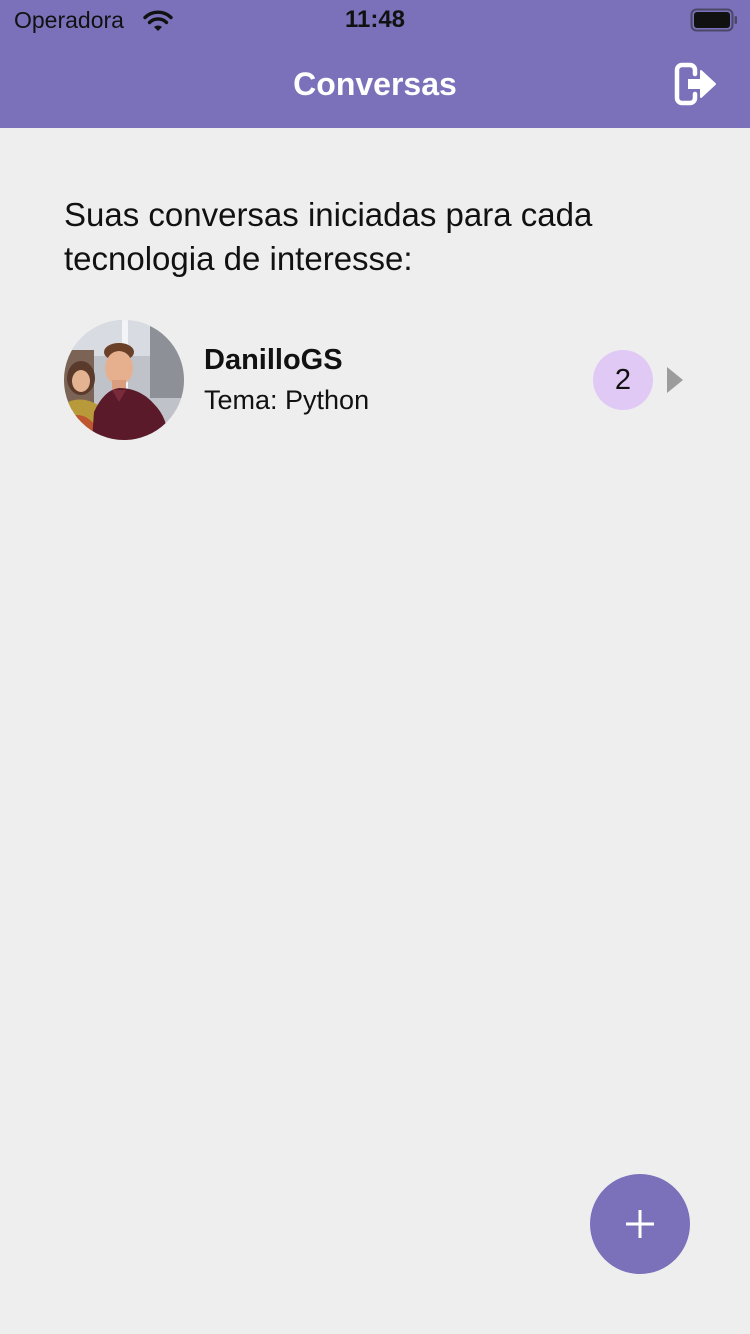  What do you see at coordinates (375, 64) in the screenshot?
I see `app-header: Operadora 11:48 Conversas` at bounding box center [375, 64].